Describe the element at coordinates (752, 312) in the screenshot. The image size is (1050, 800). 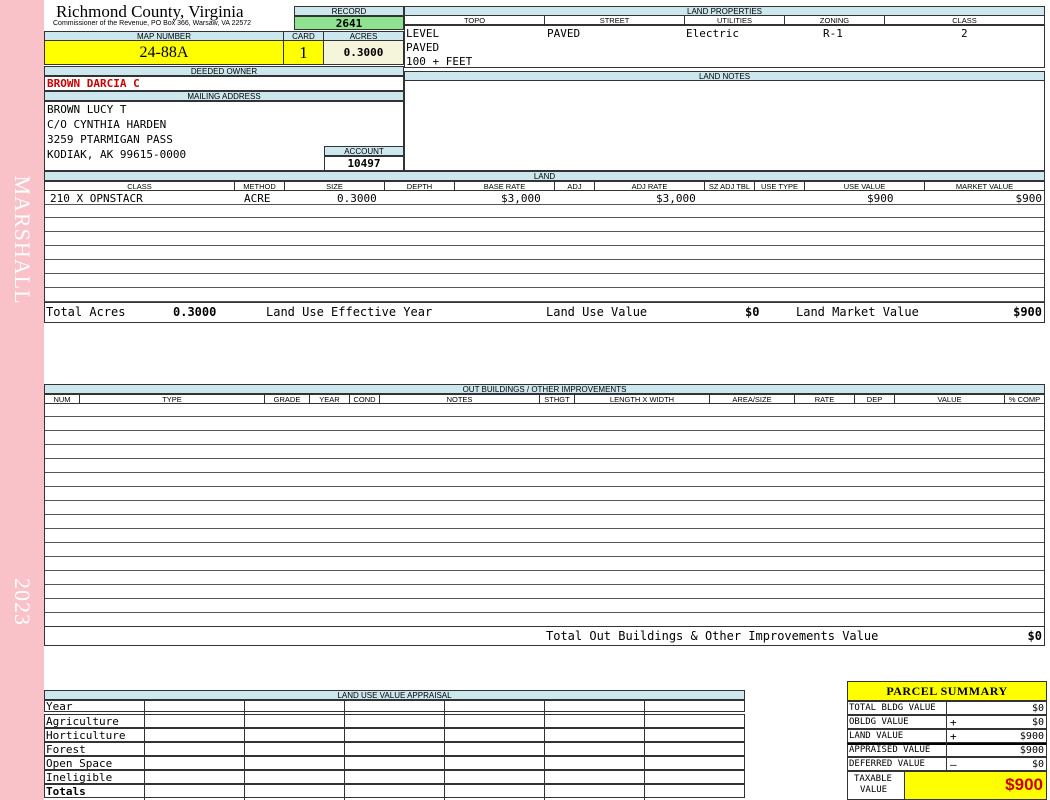
I see `land-use-value: $0` at that location.